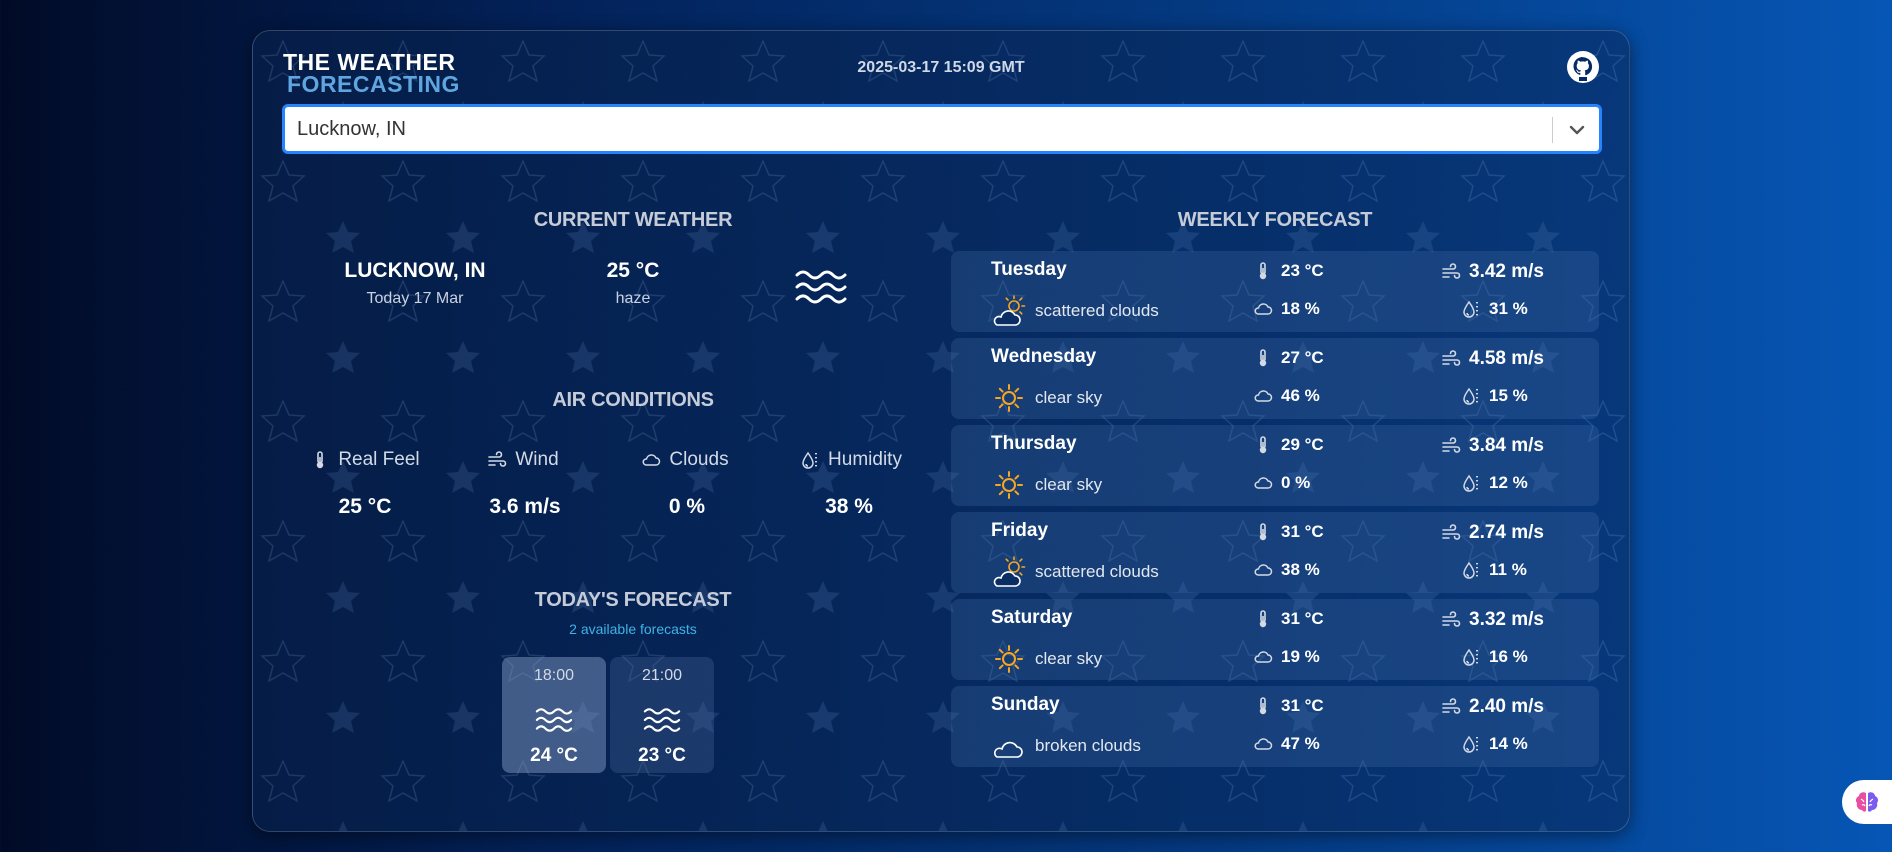 The image size is (1892, 852). I want to click on weekly-day: Friday, so click(1020, 530).